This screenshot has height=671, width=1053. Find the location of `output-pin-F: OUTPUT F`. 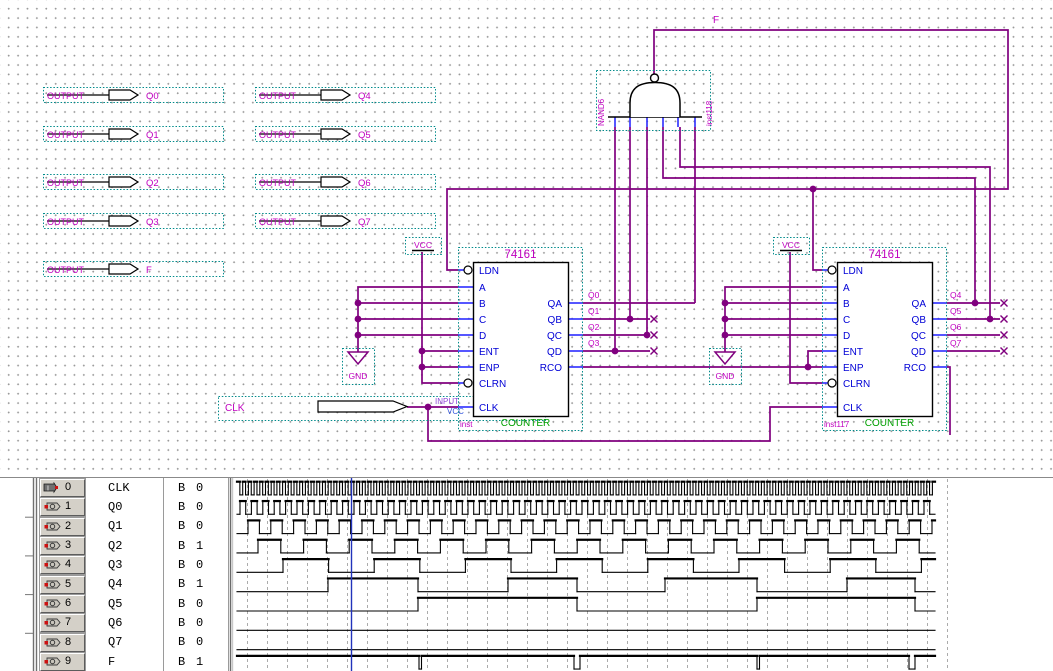

output-pin-F: OUTPUT F is located at coordinates (133, 269).